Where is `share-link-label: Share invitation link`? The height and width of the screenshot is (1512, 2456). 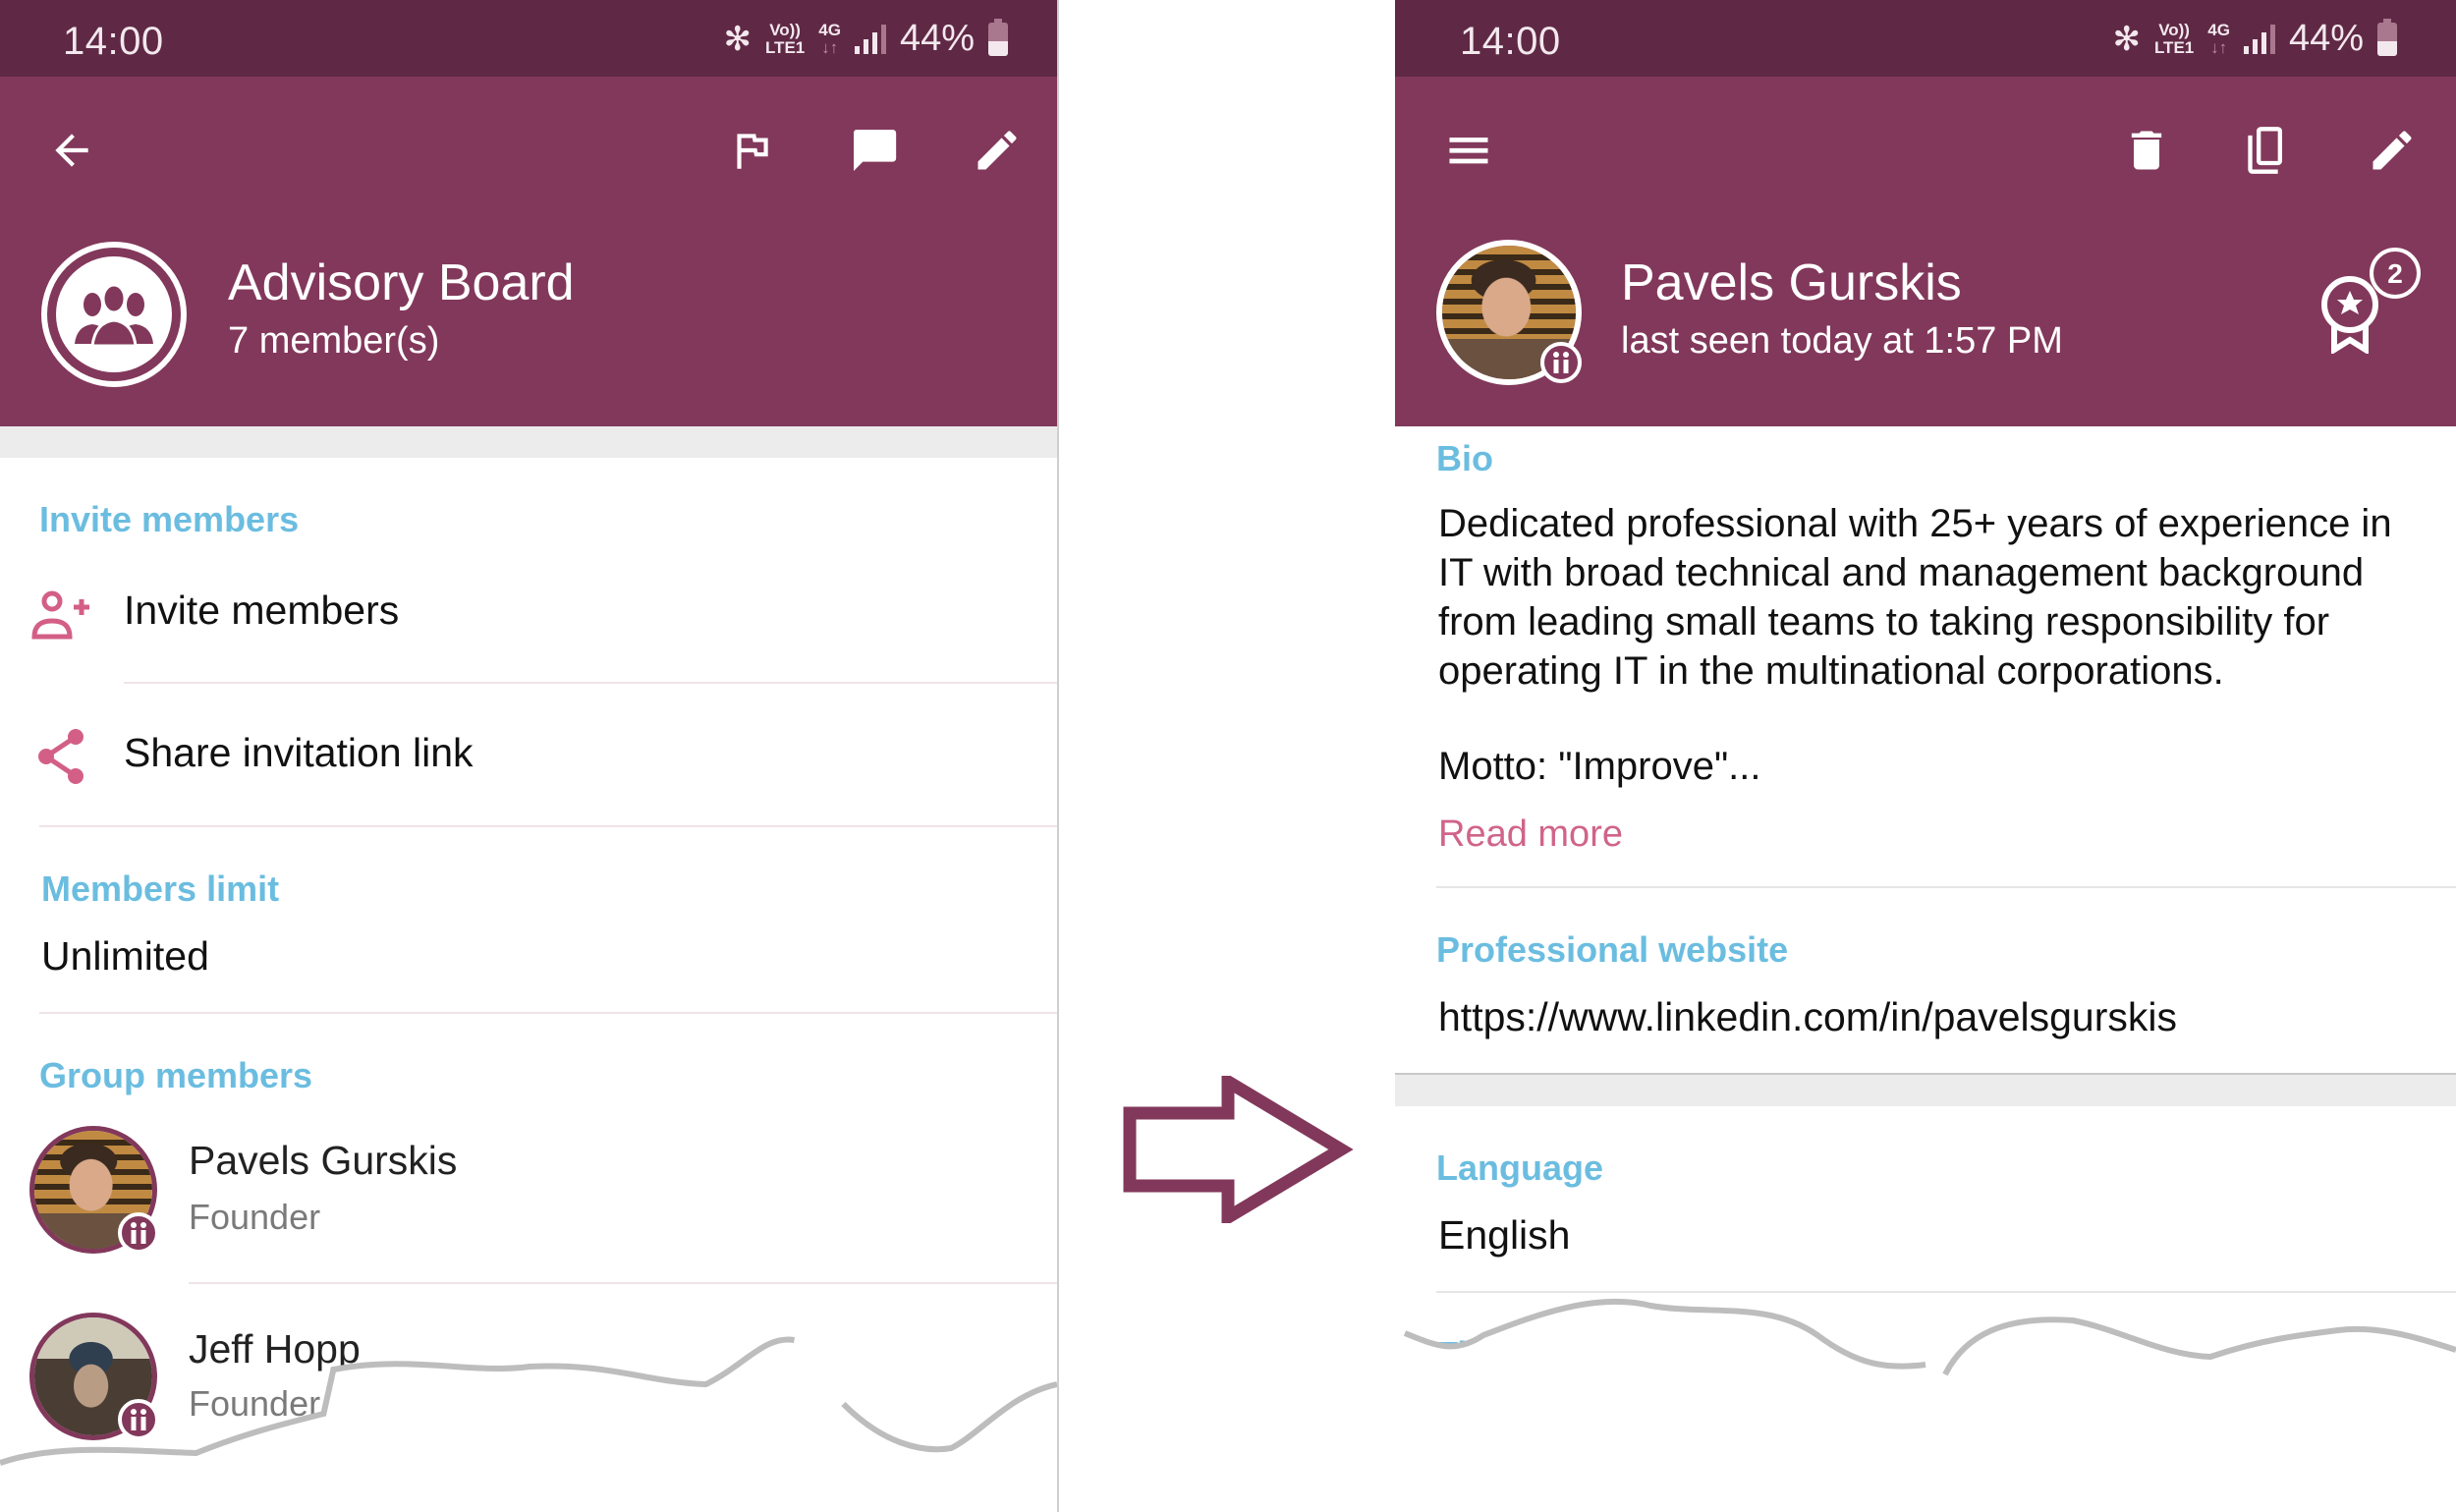
share-link-label: Share invitation link is located at coordinates (299, 752).